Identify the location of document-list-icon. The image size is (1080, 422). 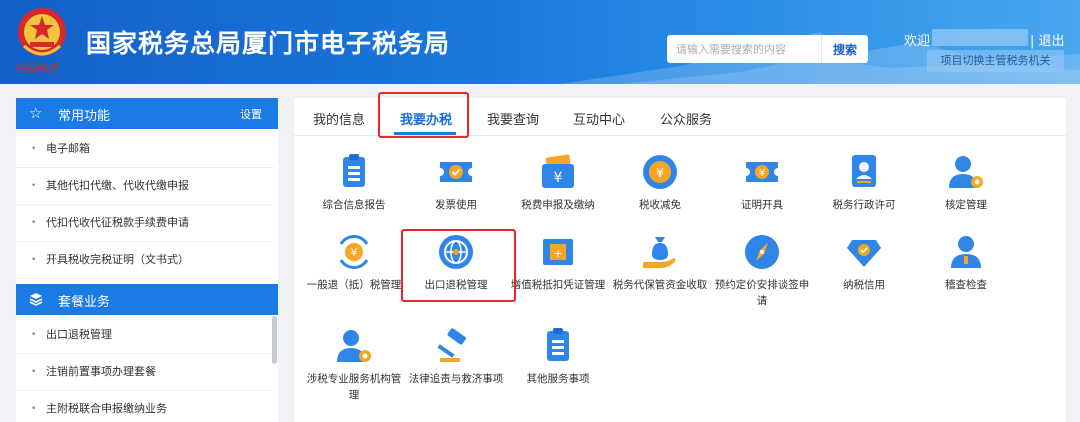
(354, 170).